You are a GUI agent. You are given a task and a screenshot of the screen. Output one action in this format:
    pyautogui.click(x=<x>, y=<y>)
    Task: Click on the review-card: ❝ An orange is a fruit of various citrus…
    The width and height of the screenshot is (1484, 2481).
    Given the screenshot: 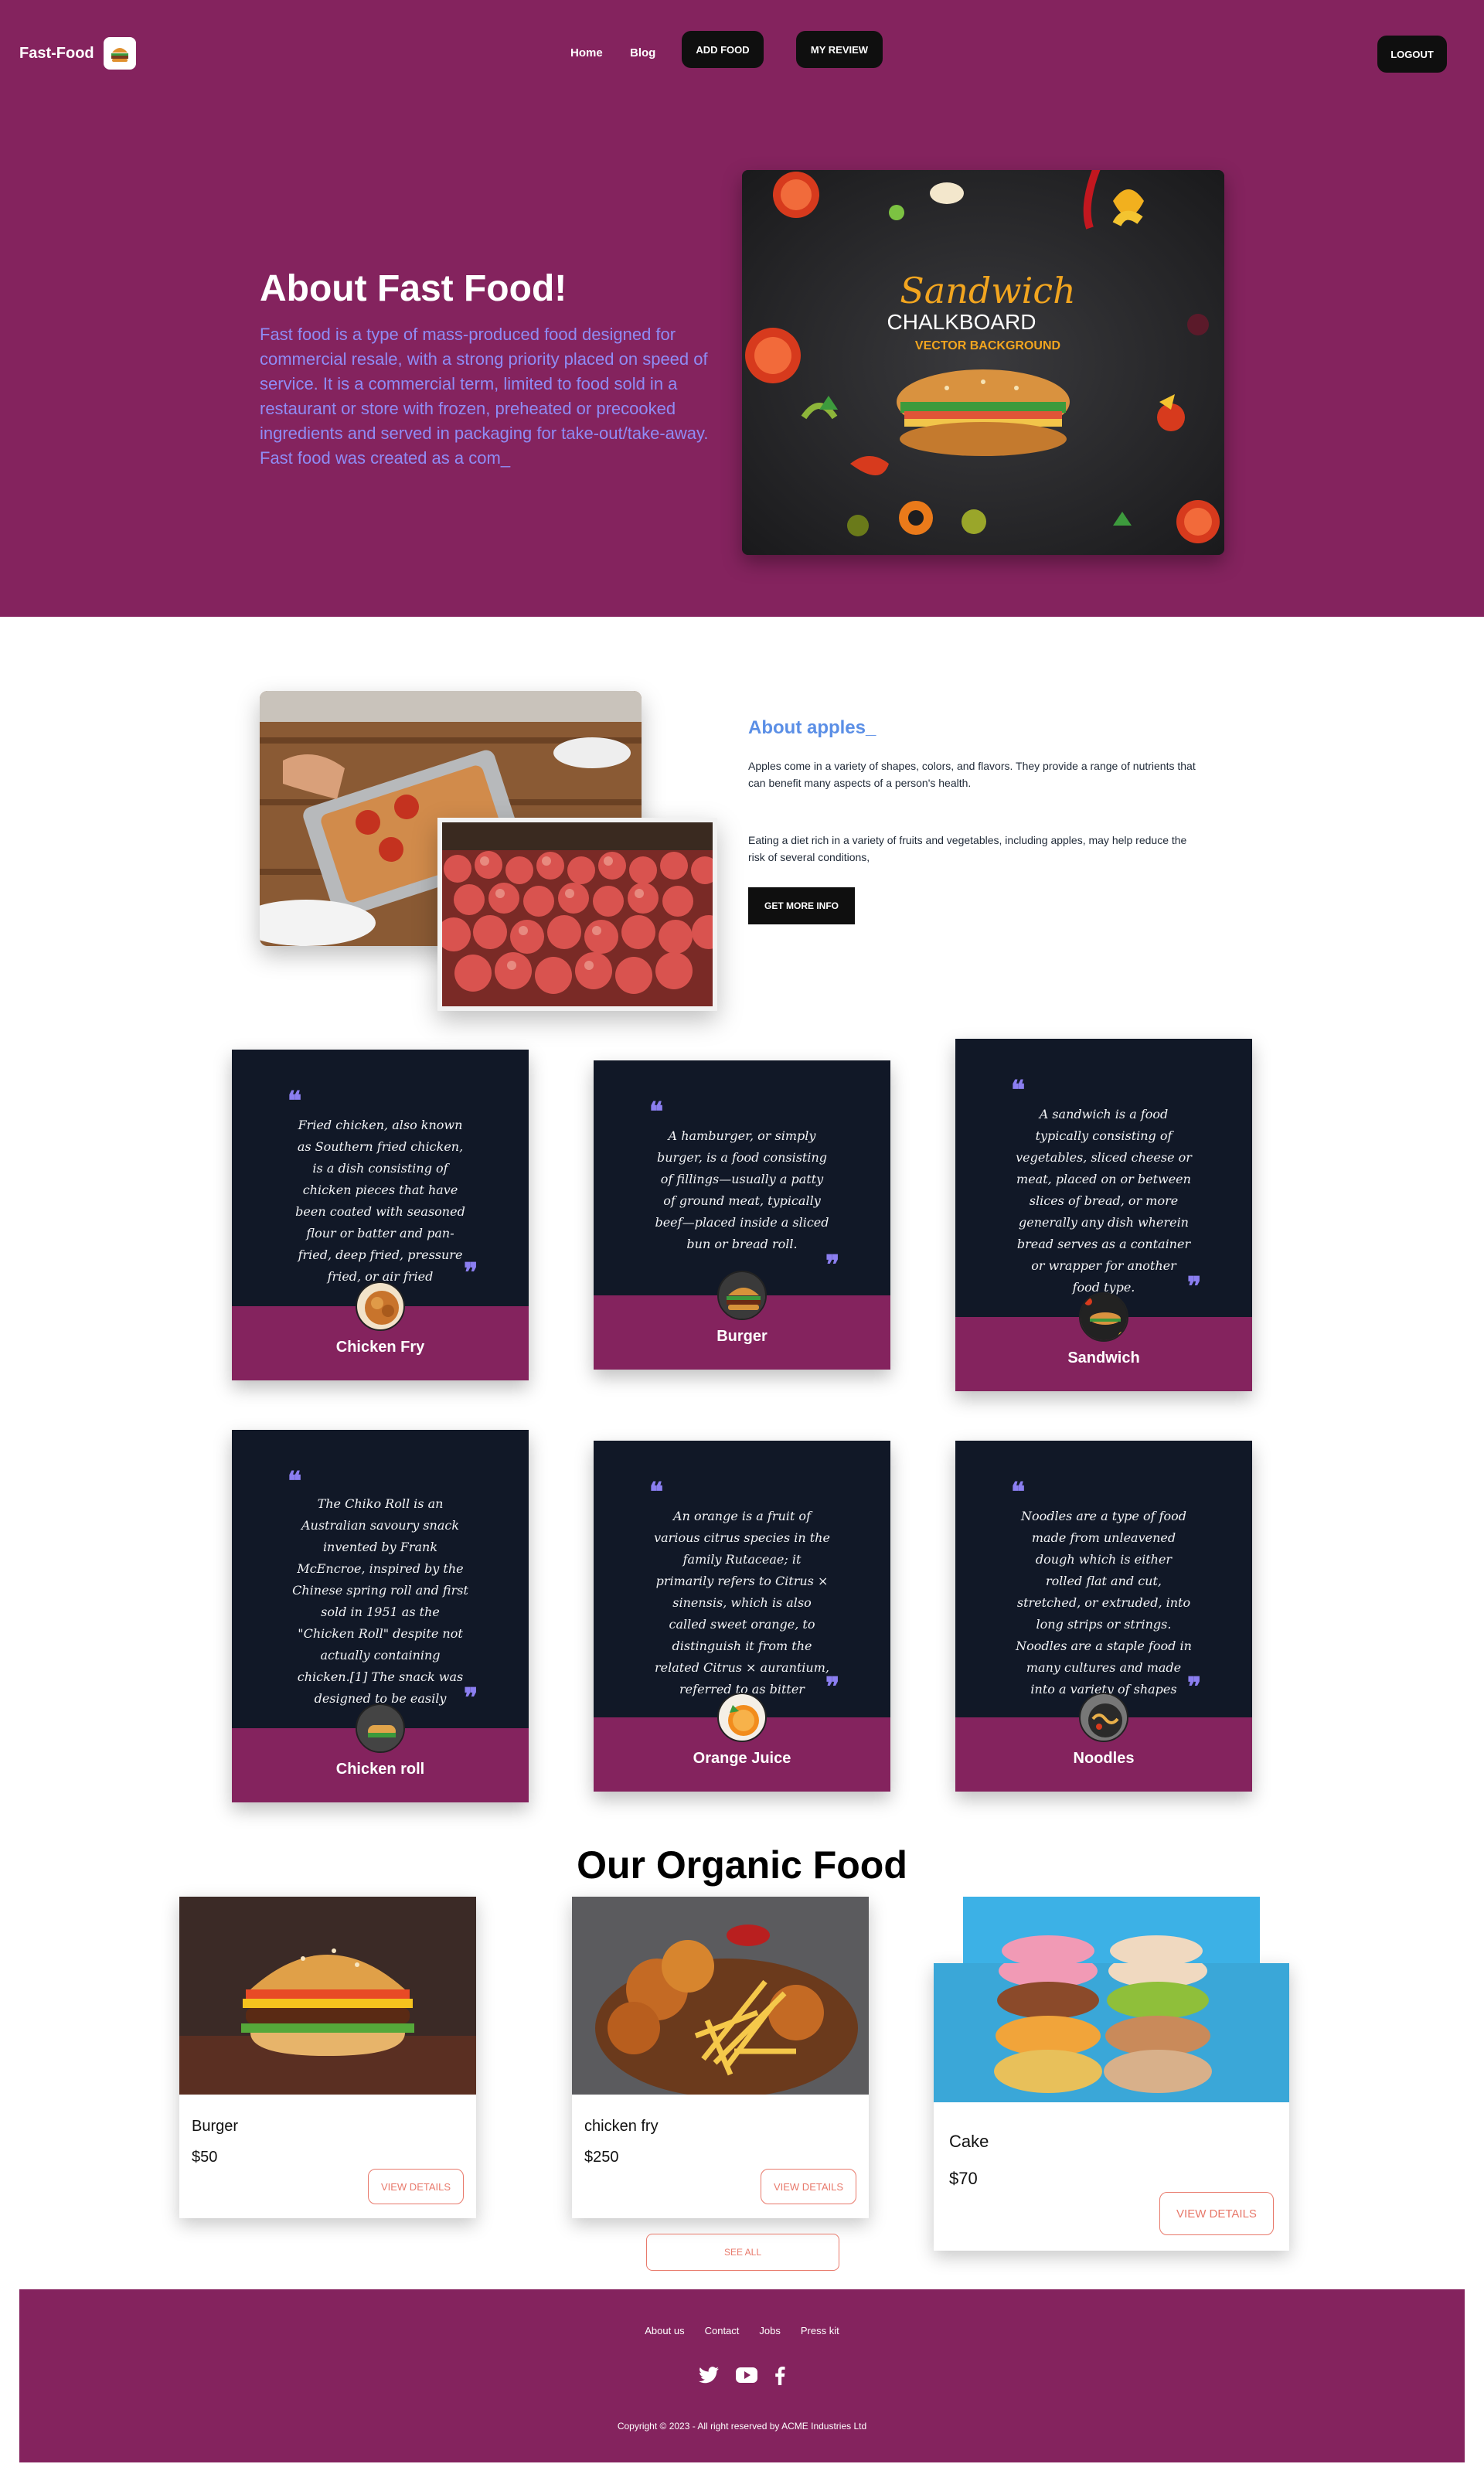 What is the action you would take?
    pyautogui.click(x=742, y=1616)
    